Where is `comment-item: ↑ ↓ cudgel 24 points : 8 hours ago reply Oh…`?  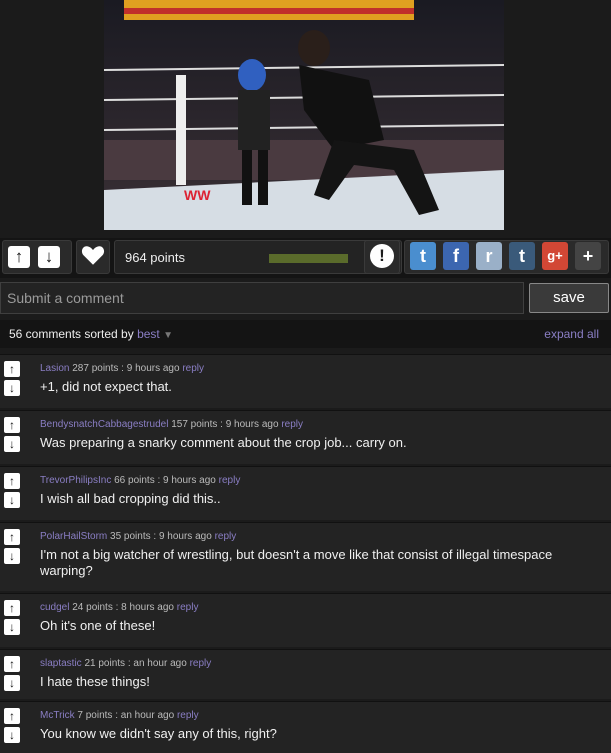 comment-item: ↑ ↓ cudgel 24 points : 8 hours ago reply Oh… is located at coordinates (305, 620).